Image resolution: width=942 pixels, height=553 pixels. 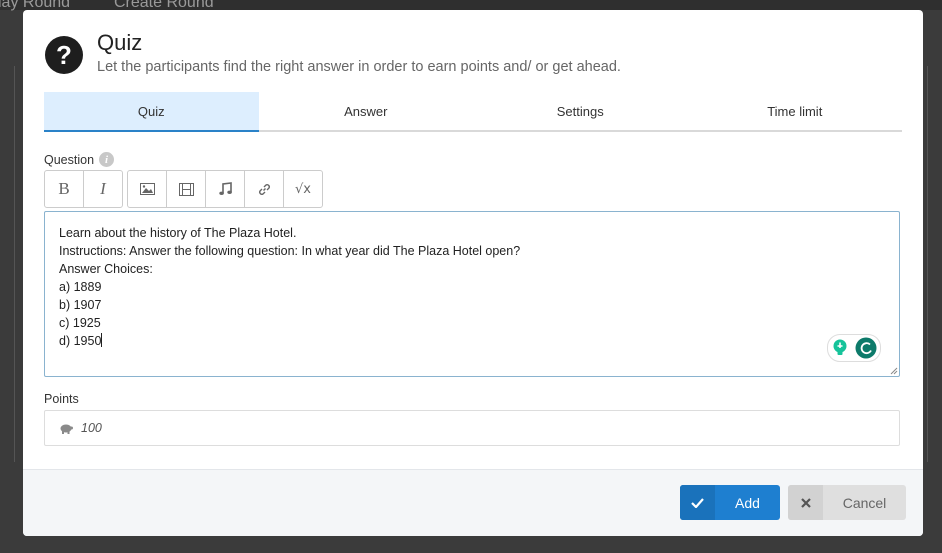 What do you see at coordinates (120, 42) in the screenshot?
I see `modal-title: Quiz` at bounding box center [120, 42].